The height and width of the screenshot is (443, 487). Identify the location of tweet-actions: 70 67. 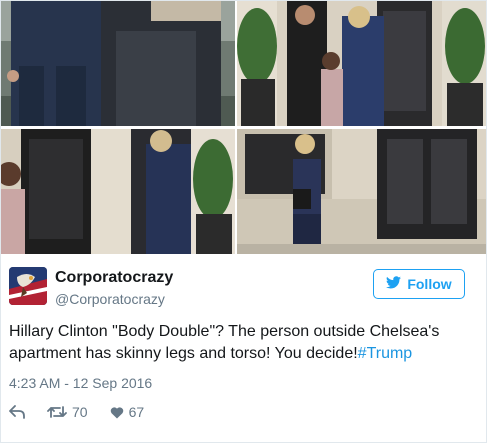
(87, 412).